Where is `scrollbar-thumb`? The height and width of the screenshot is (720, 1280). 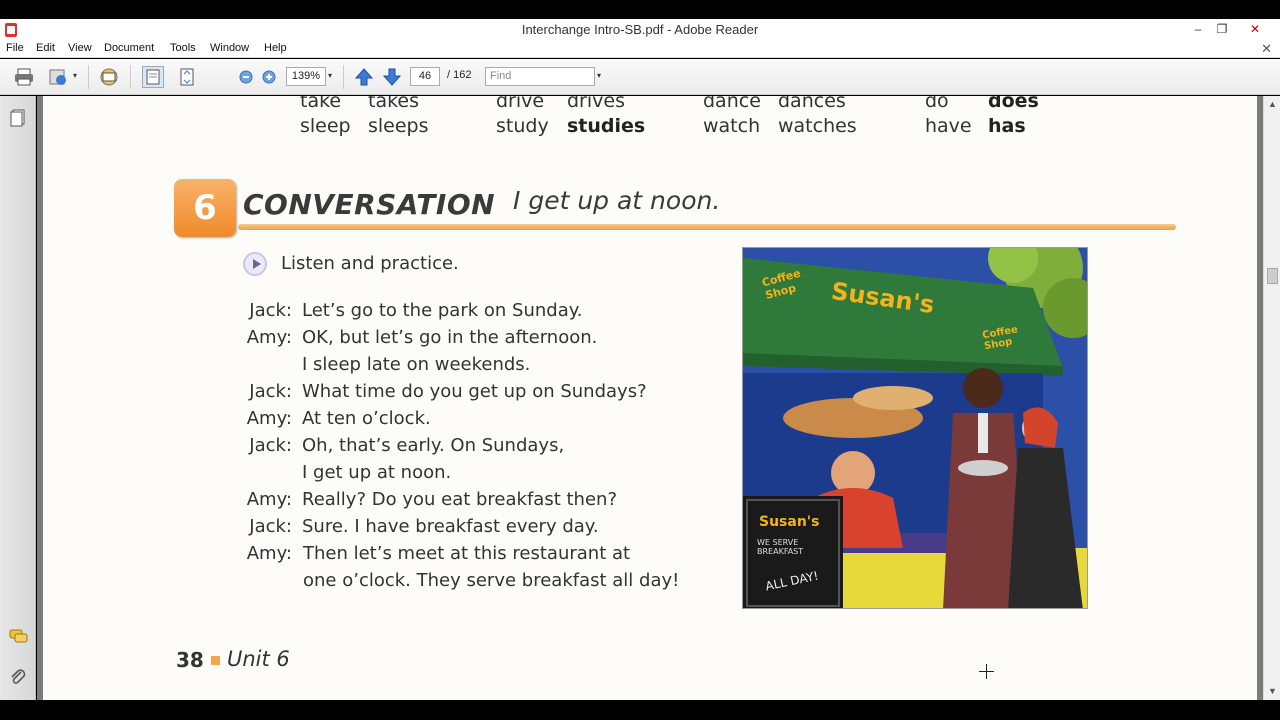 scrollbar-thumb is located at coordinates (1272, 276).